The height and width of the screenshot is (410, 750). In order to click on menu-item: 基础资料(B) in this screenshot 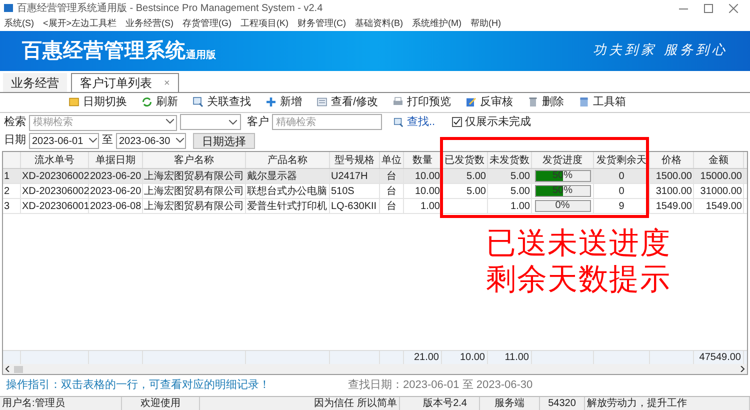, I will do `click(379, 23)`.